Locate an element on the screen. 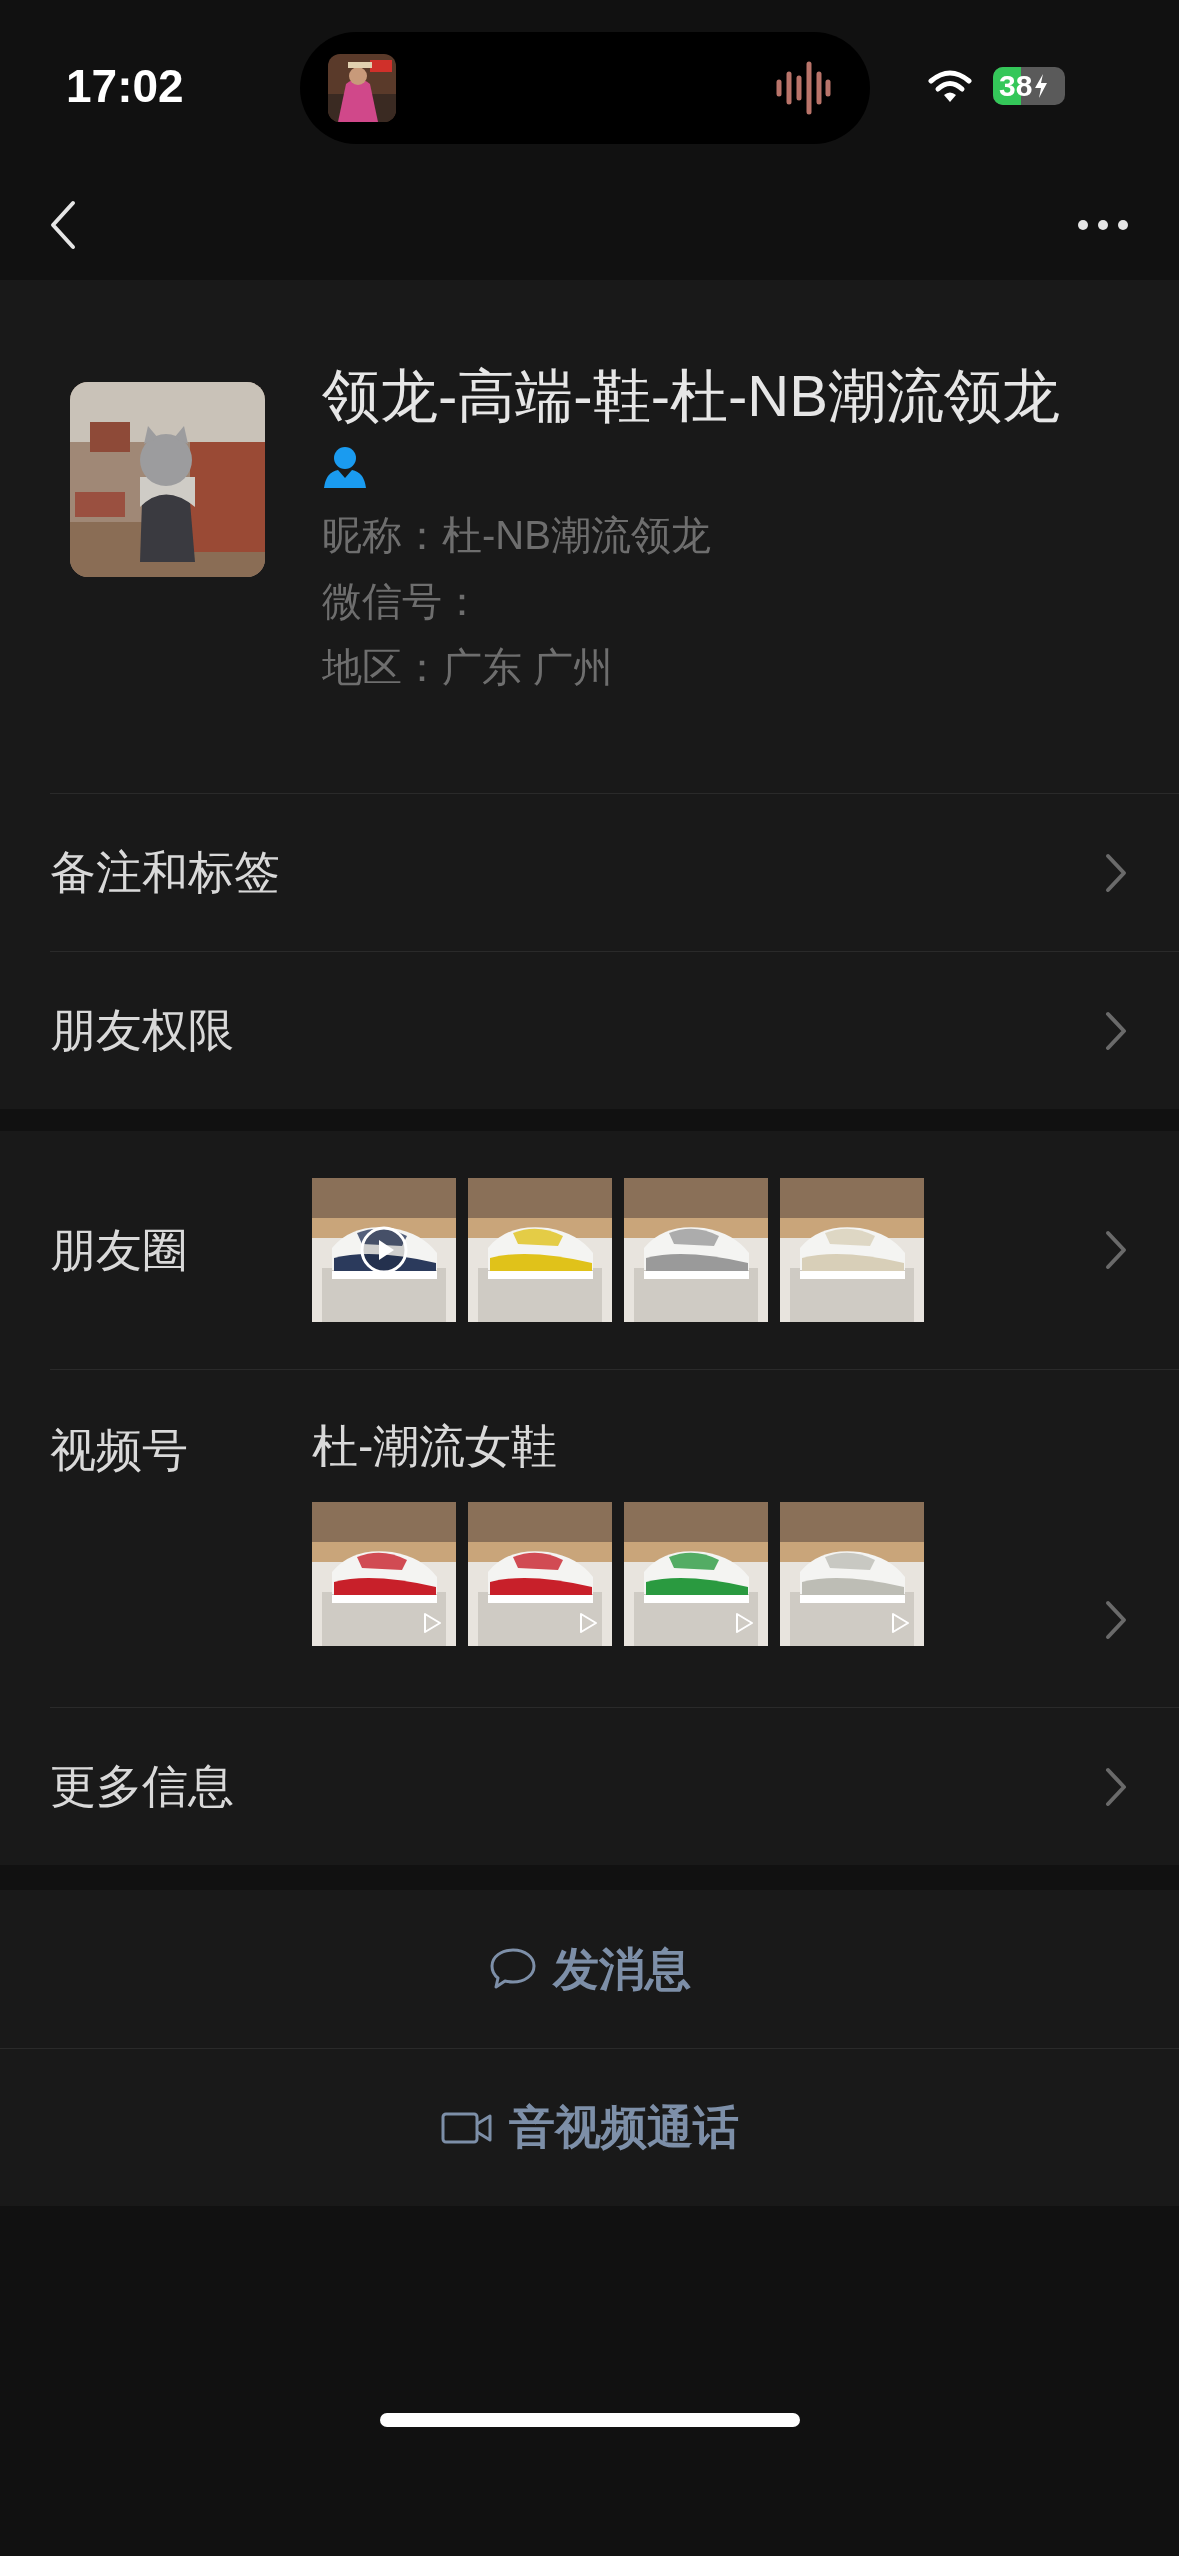 The image size is (1179, 2556). profile-detail: 昵称：杜-NB潮流领龙 is located at coordinates (517, 535).